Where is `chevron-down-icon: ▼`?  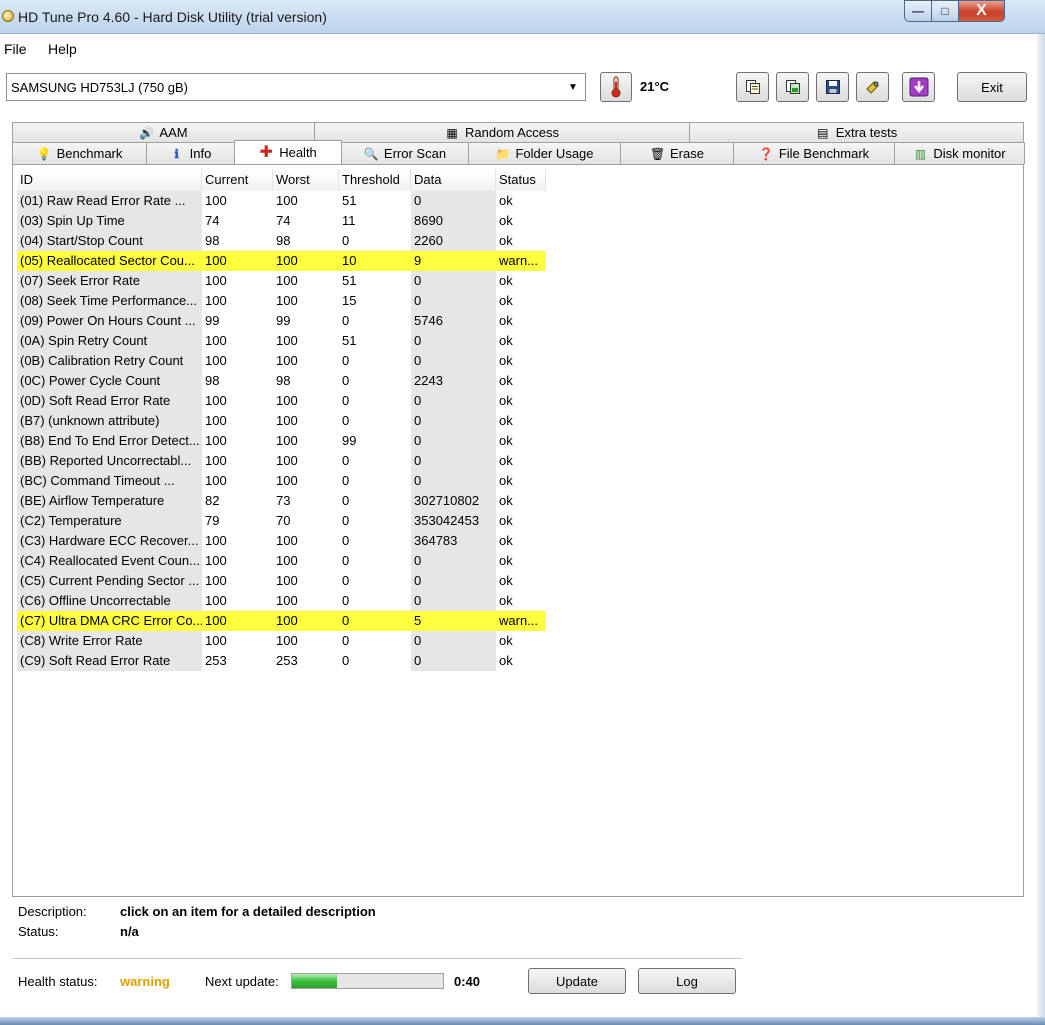
chevron-down-icon: ▼ is located at coordinates (573, 87).